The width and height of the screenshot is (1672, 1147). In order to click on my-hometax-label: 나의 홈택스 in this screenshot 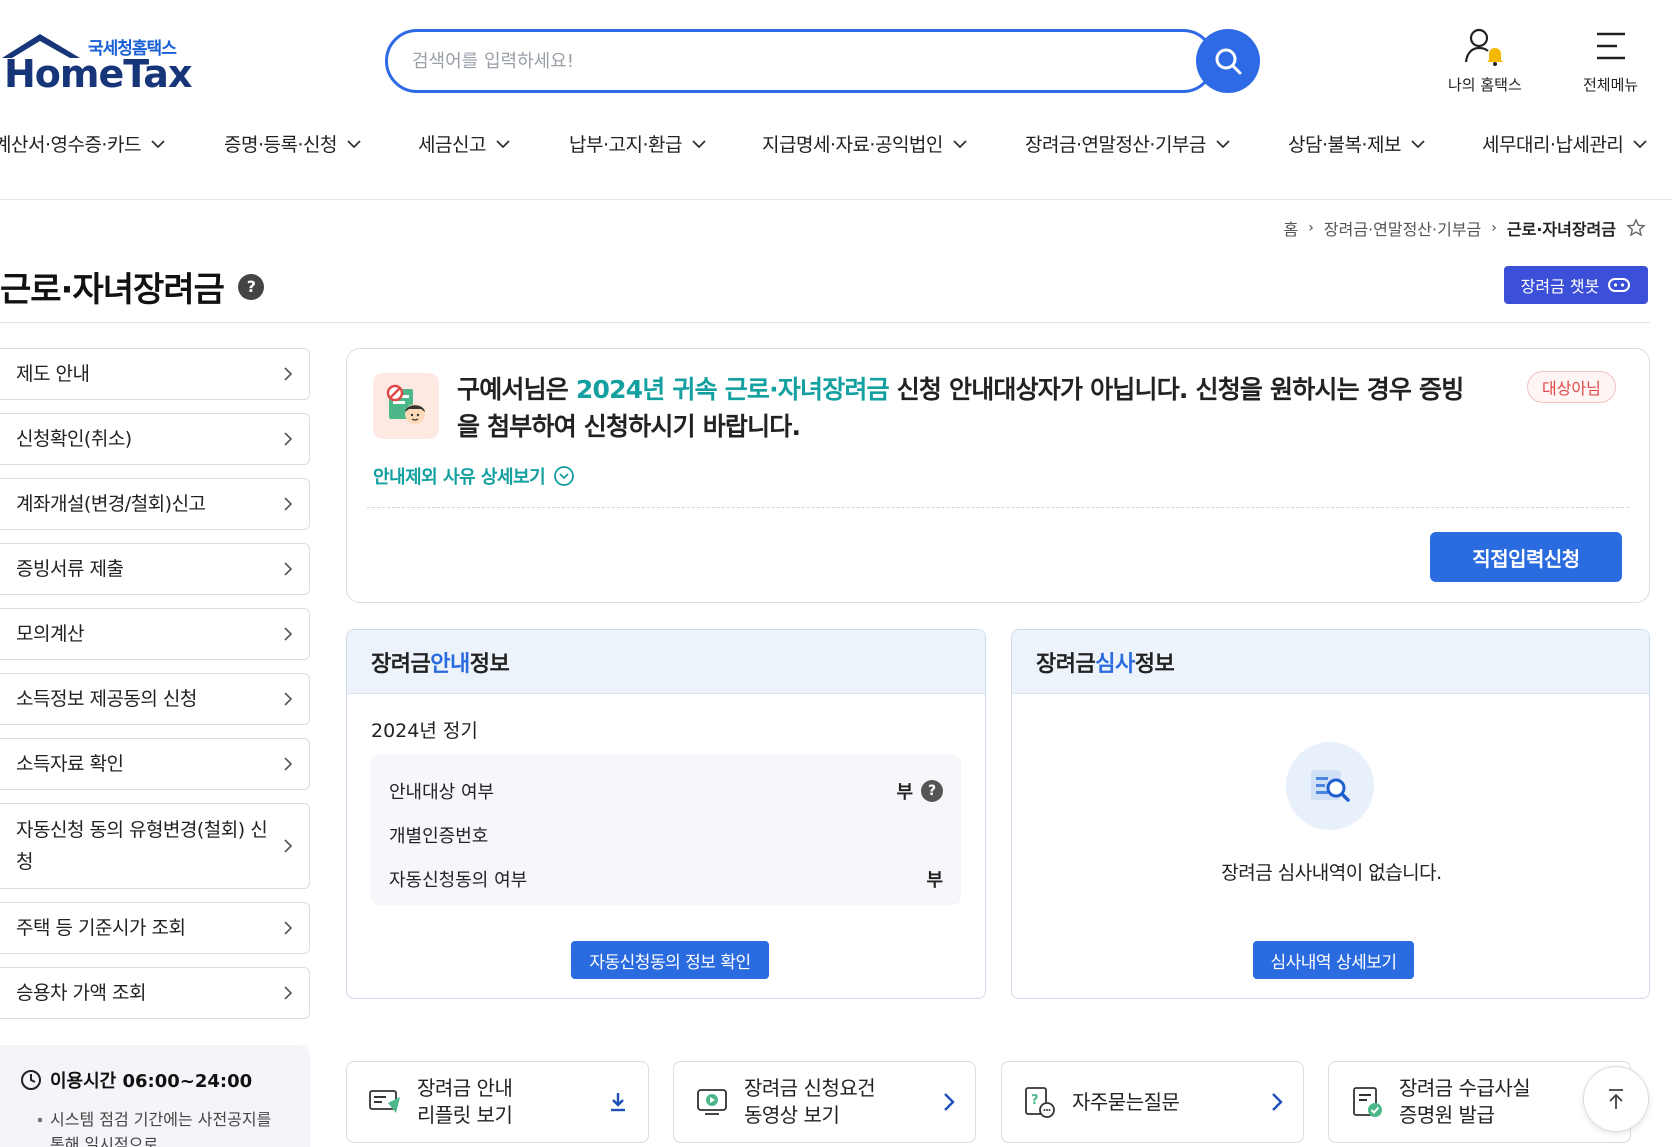, I will do `click(1485, 85)`.